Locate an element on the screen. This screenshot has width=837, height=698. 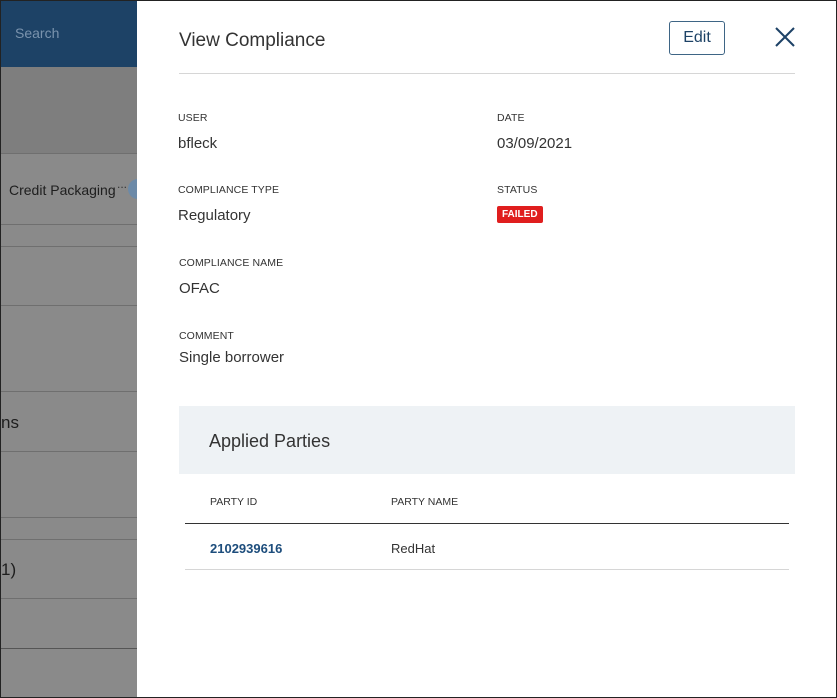
compliance-type-label: COMPLIANCE TYPE is located at coordinates (229, 190).